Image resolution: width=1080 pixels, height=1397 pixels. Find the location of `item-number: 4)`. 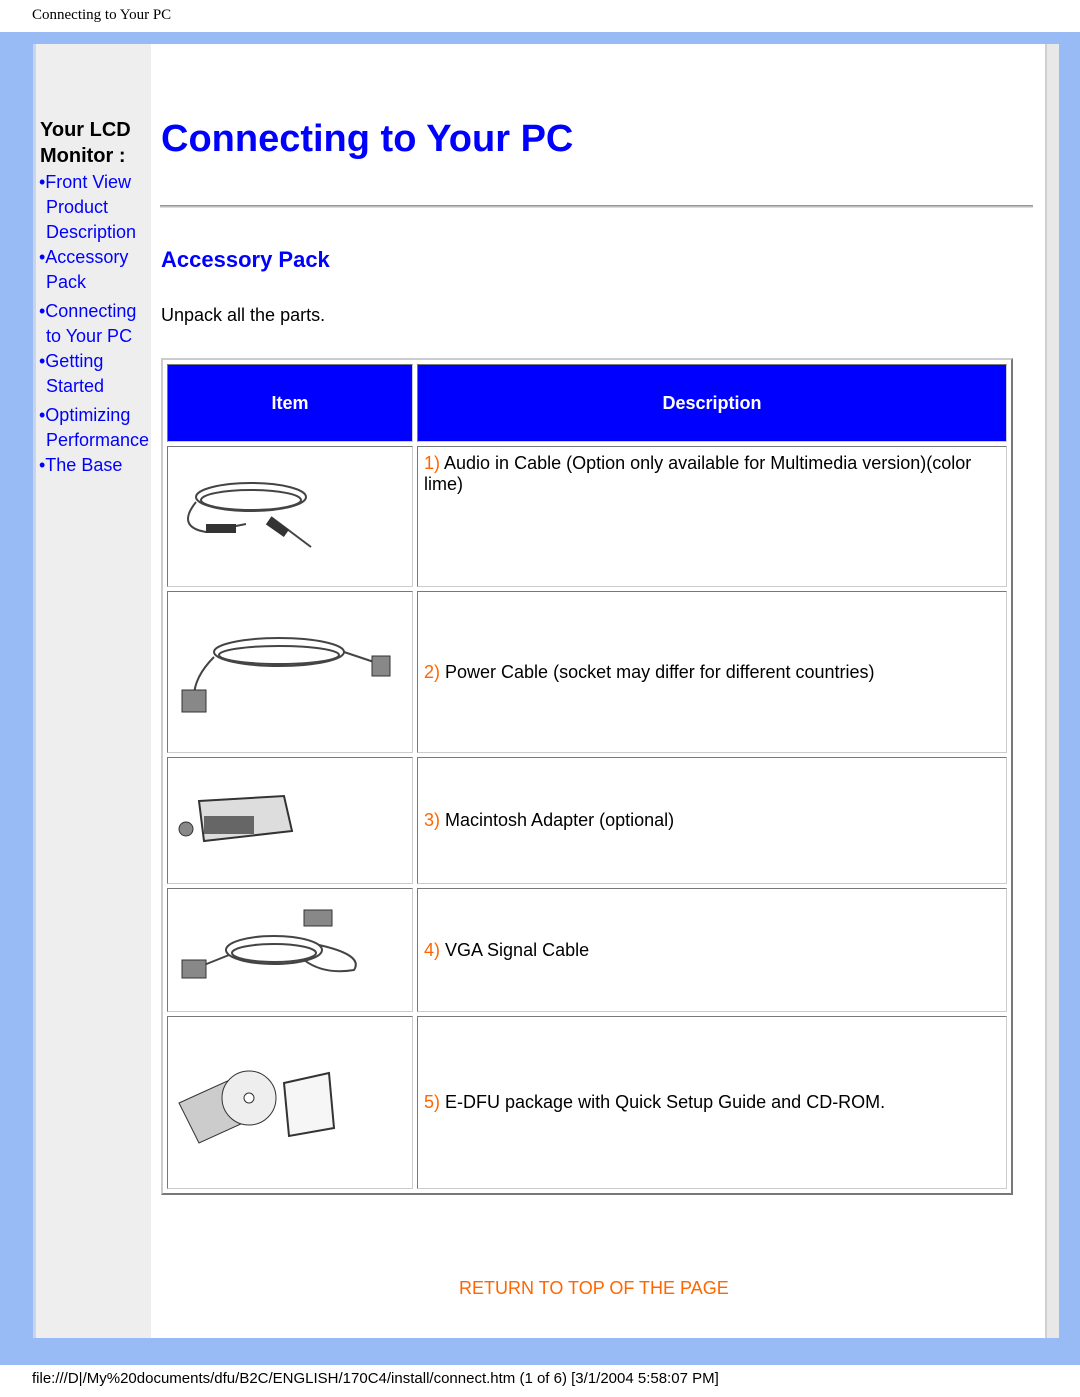

item-number: 4) is located at coordinates (432, 949).